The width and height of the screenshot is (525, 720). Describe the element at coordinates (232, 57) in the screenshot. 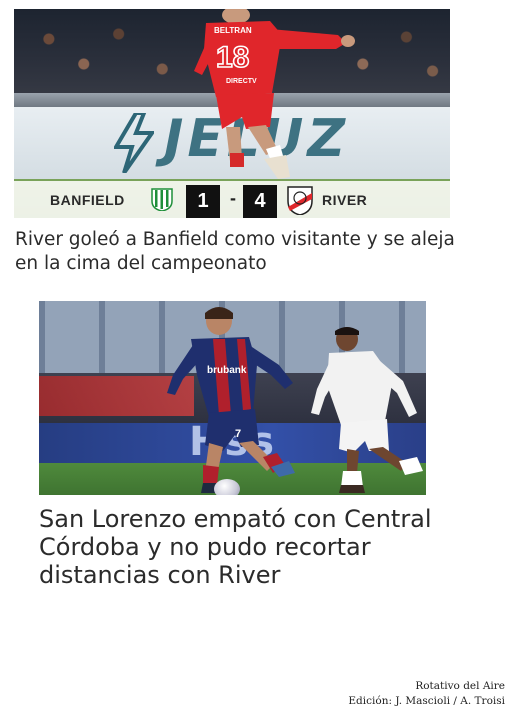

I see `jersey-number: 18` at that location.